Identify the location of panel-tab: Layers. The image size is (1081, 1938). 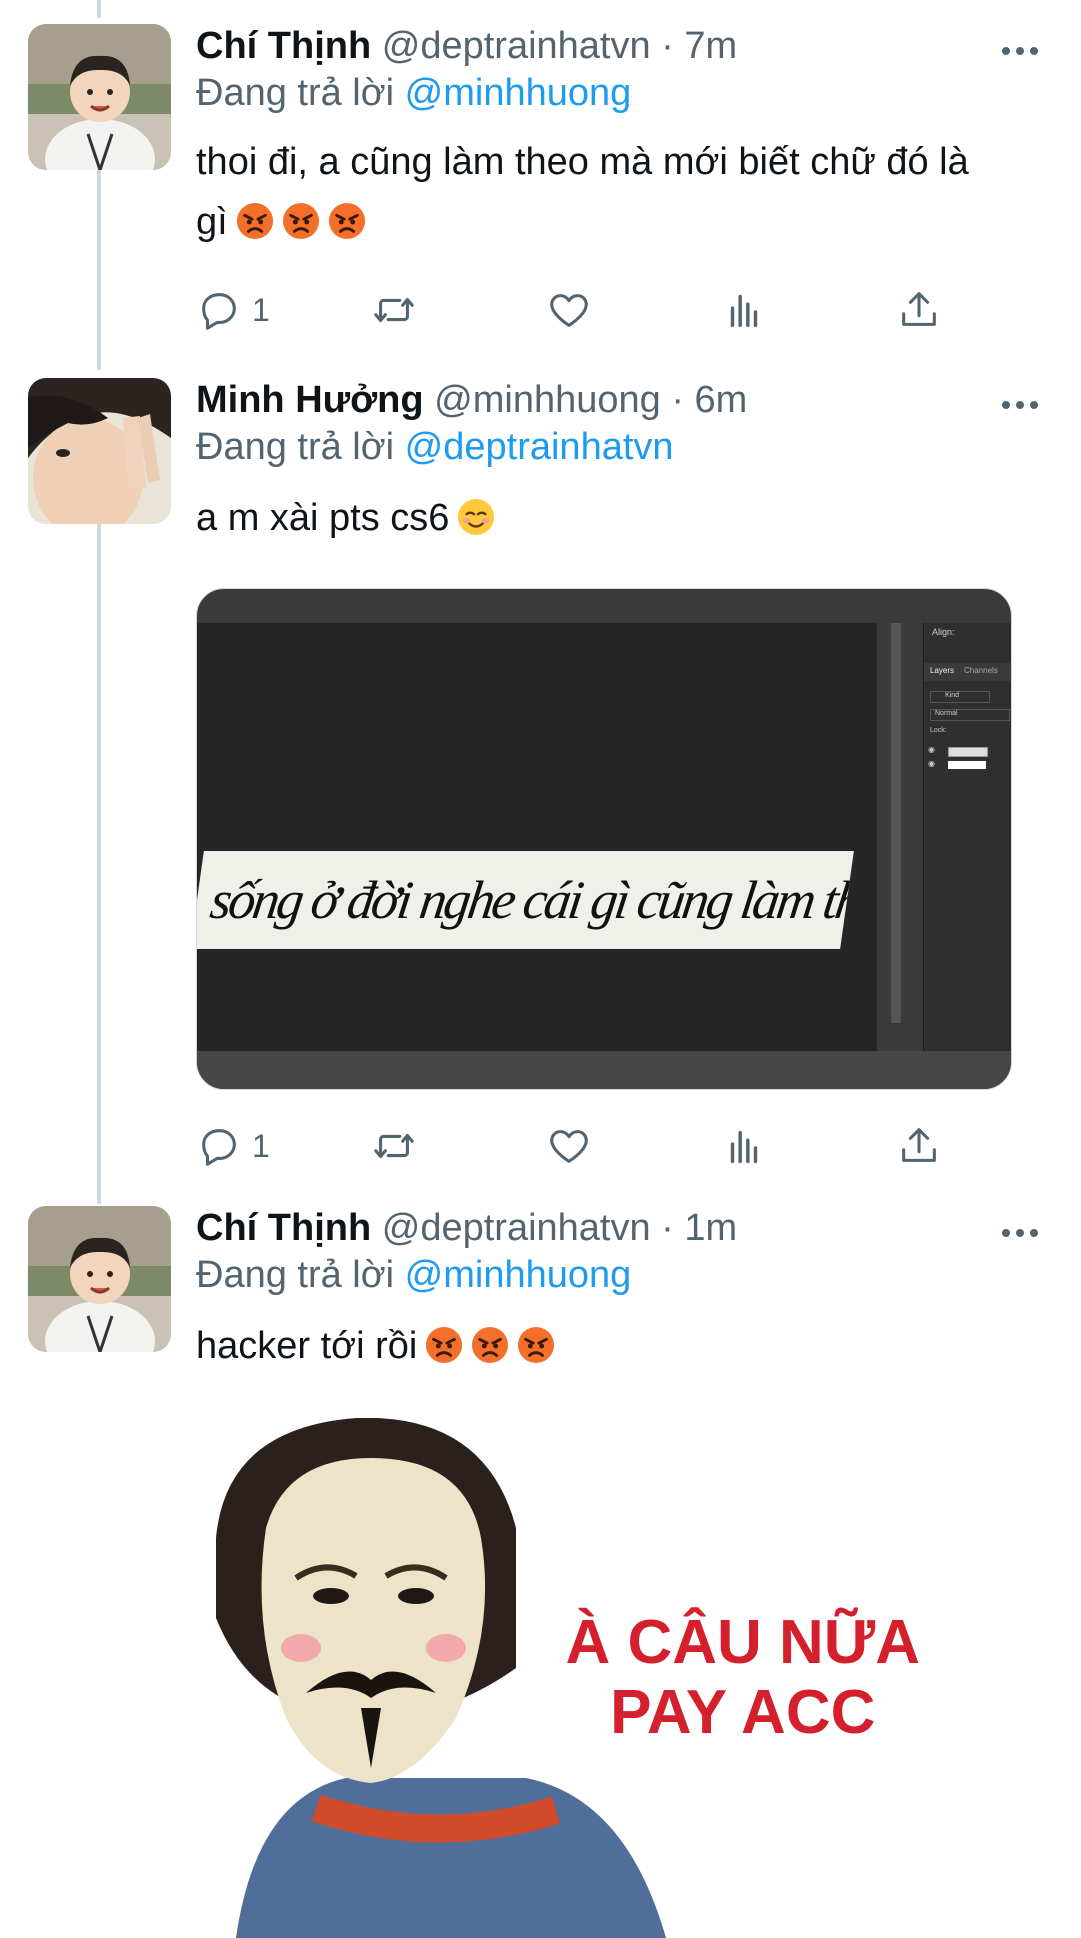
(942, 670).